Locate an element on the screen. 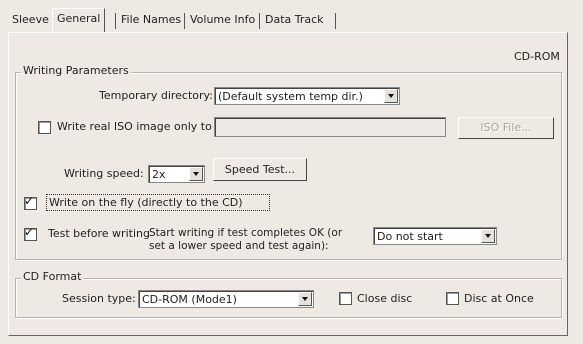 The image size is (583, 344). start-writing-value: Do not start is located at coordinates (410, 236).